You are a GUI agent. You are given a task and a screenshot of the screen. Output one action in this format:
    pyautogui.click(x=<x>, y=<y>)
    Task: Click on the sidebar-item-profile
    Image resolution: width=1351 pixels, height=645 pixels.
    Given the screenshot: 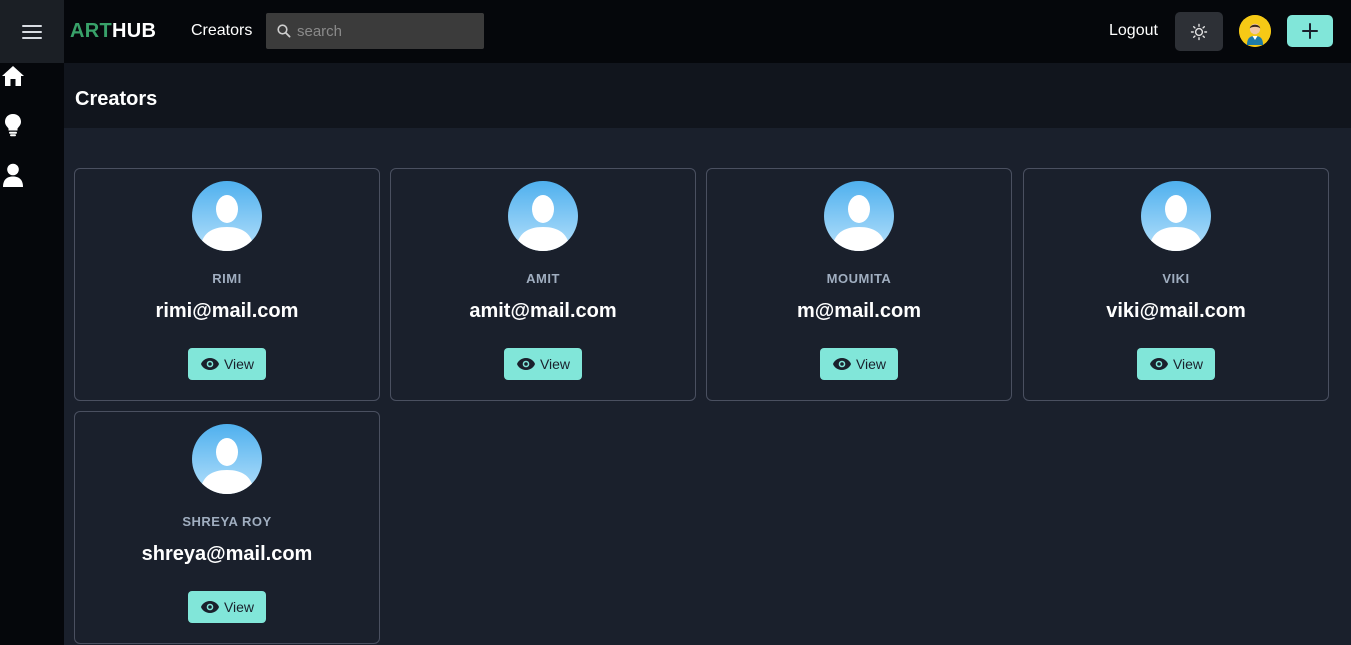 What is the action you would take?
    pyautogui.click(x=13, y=175)
    